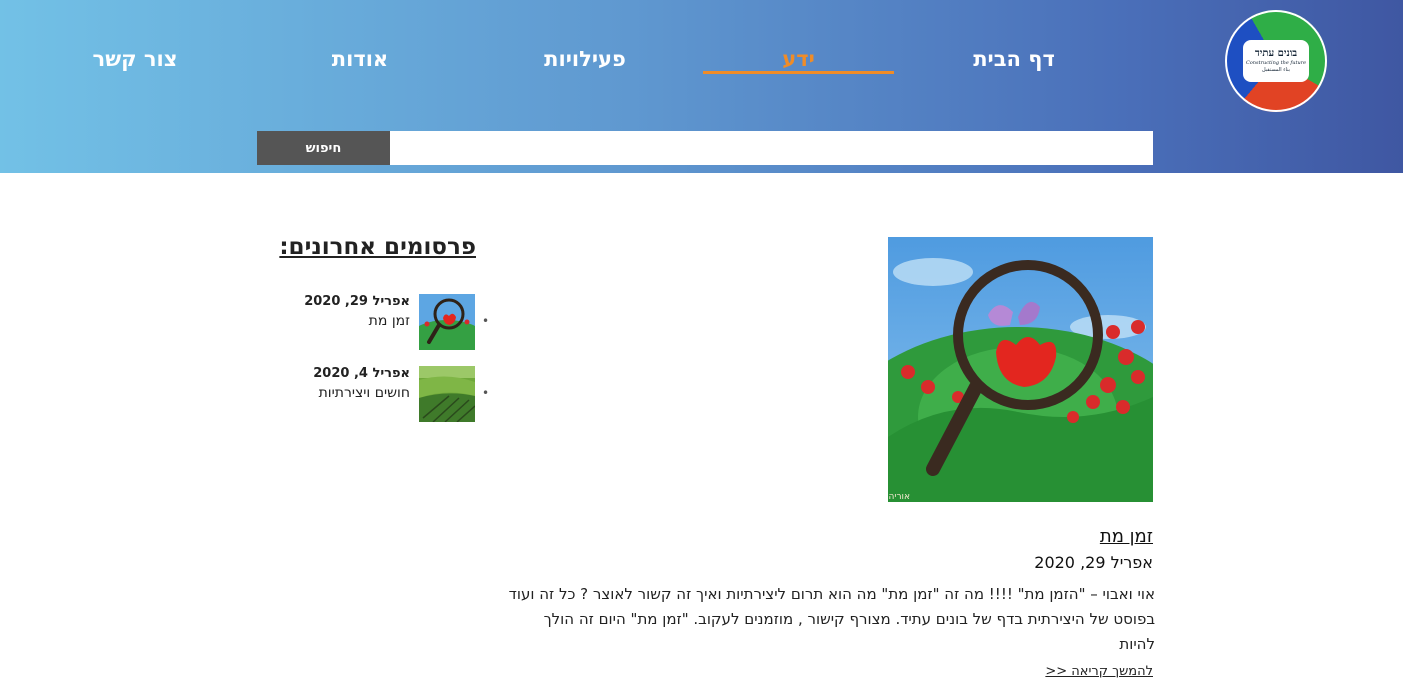 This screenshot has height=693, width=1403. What do you see at coordinates (585, 59) in the screenshot?
I see `nav-activities: פעילויות` at bounding box center [585, 59].